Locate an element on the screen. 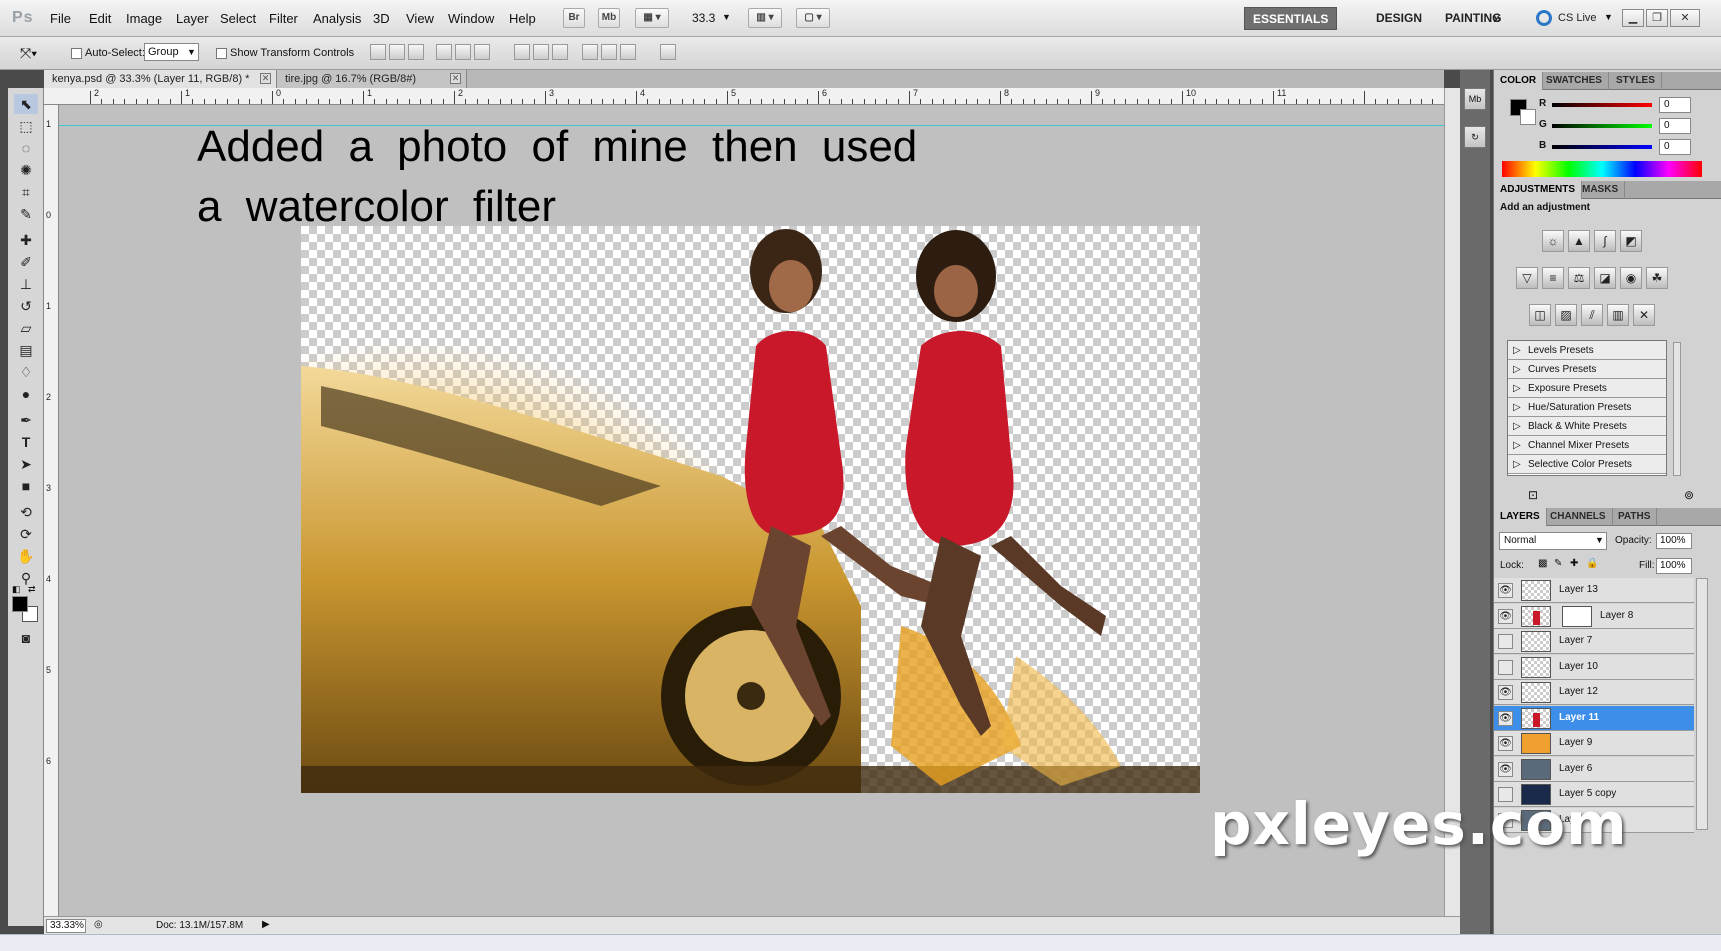 The image size is (1721, 951). menu-file: File is located at coordinates (60, 18).